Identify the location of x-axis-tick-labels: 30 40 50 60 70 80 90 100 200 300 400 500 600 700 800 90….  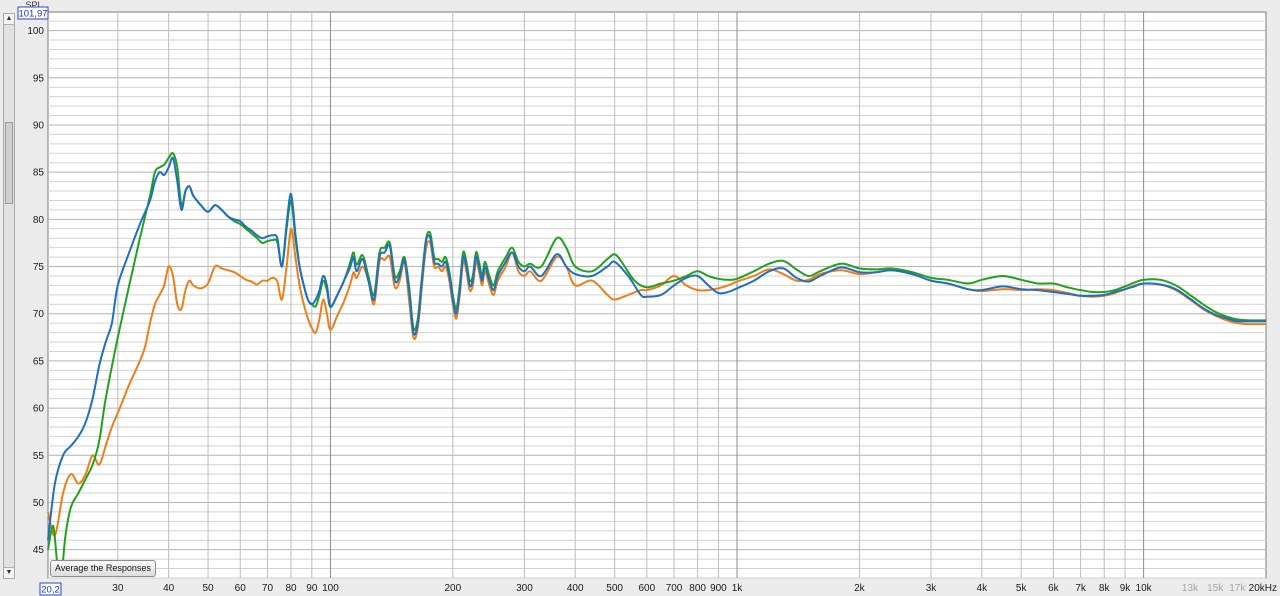
(694, 588).